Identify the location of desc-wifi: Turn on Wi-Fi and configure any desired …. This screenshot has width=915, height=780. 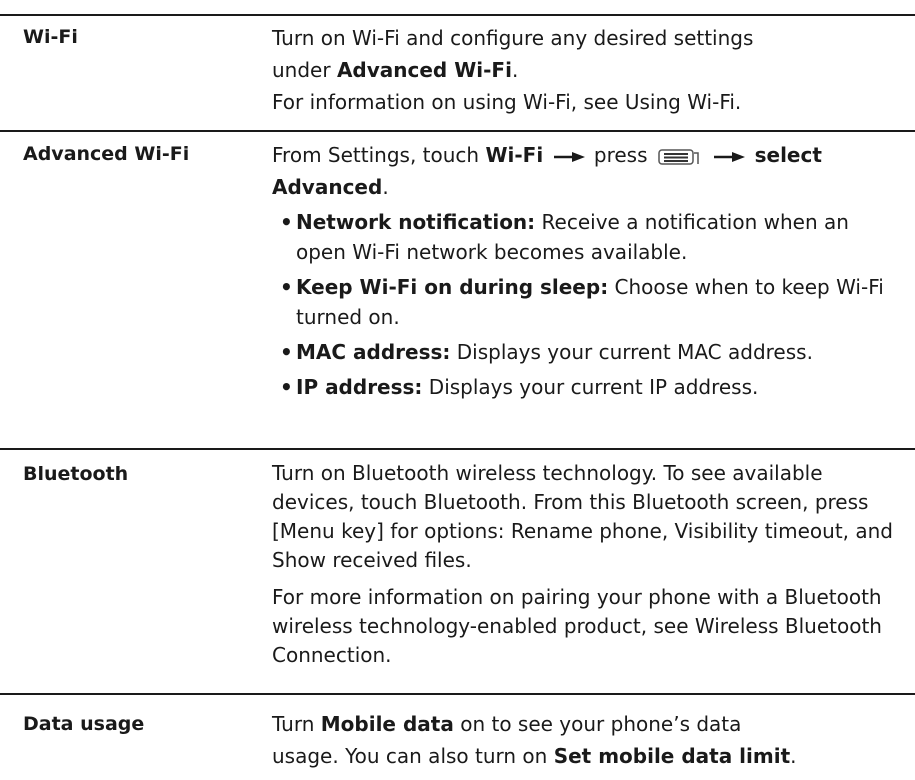
(587, 70).